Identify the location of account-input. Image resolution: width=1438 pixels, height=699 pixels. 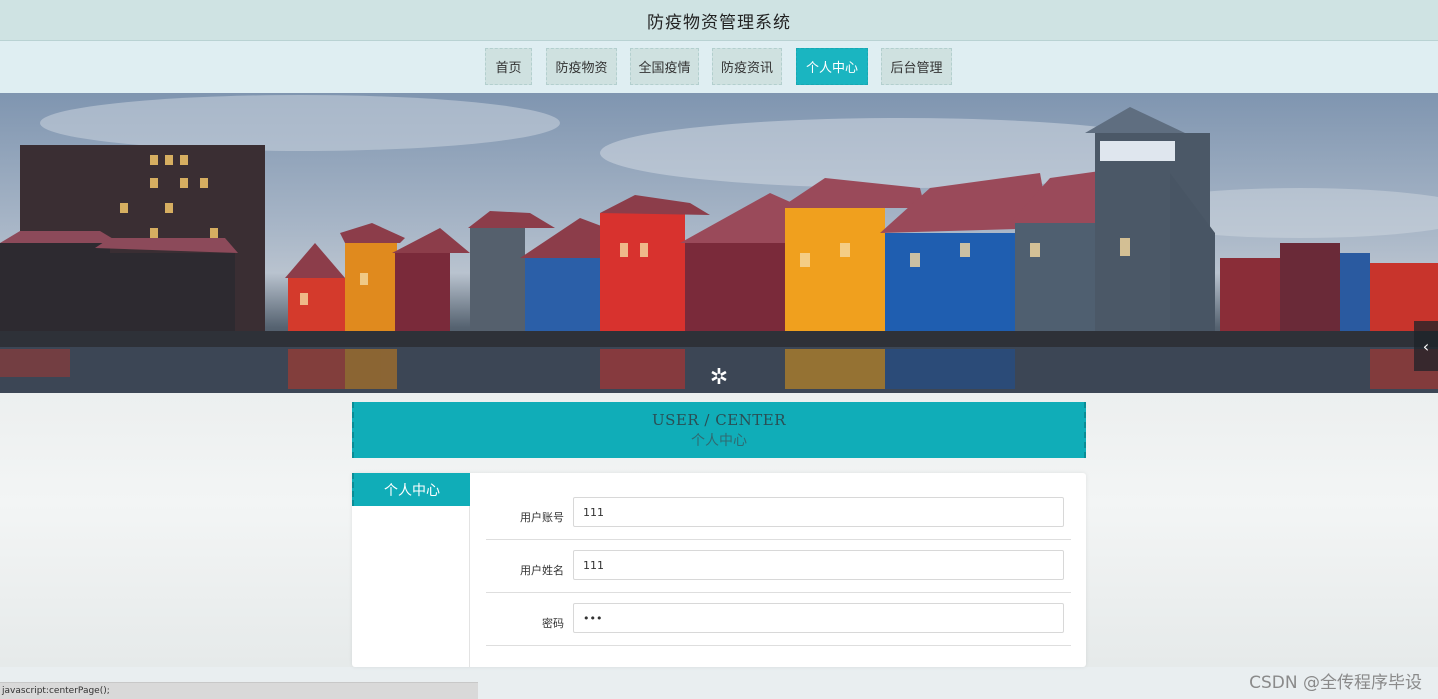
(818, 512).